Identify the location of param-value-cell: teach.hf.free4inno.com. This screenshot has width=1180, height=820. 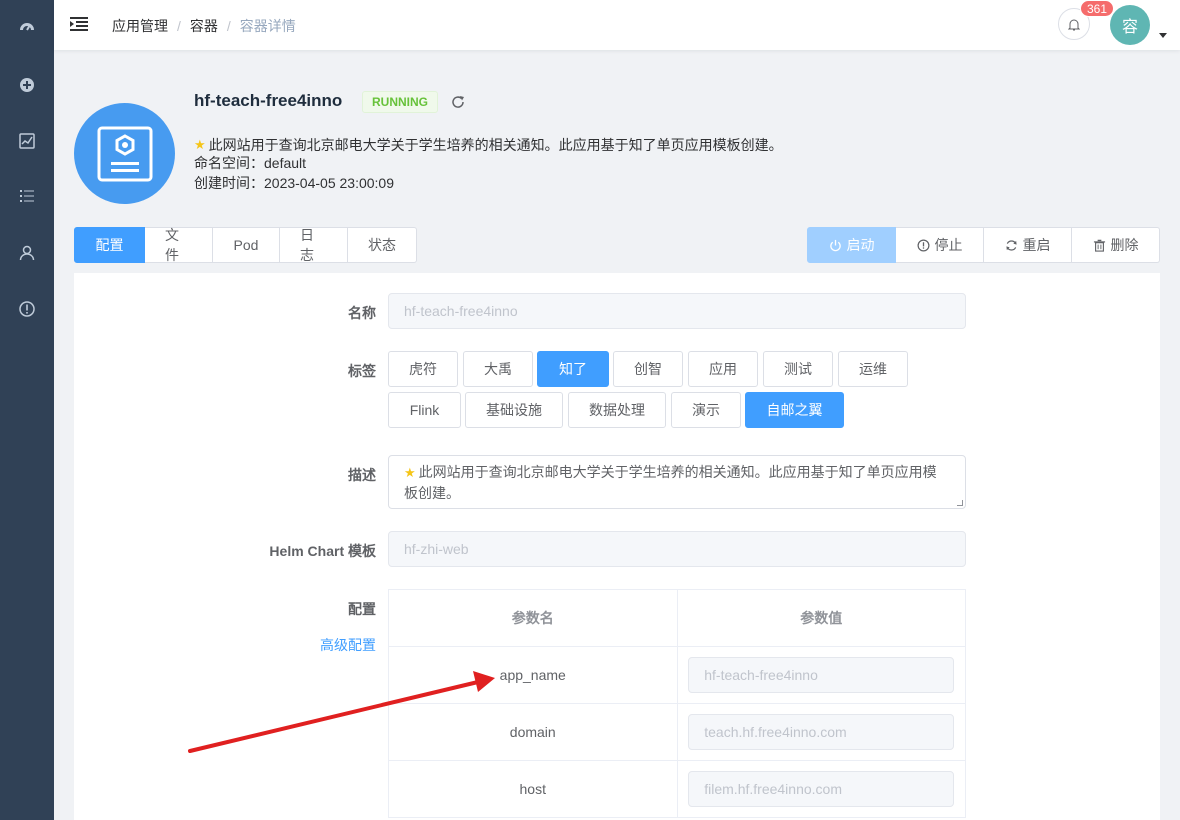
(821, 732).